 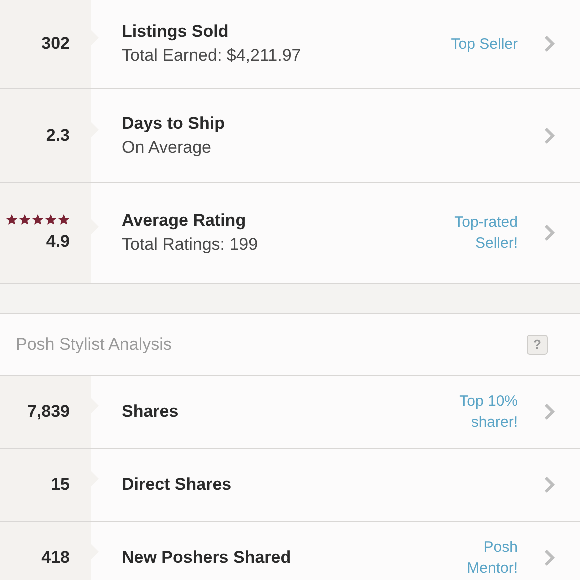 What do you see at coordinates (167, 148) in the screenshot?
I see `stat-subtitle: On Average` at bounding box center [167, 148].